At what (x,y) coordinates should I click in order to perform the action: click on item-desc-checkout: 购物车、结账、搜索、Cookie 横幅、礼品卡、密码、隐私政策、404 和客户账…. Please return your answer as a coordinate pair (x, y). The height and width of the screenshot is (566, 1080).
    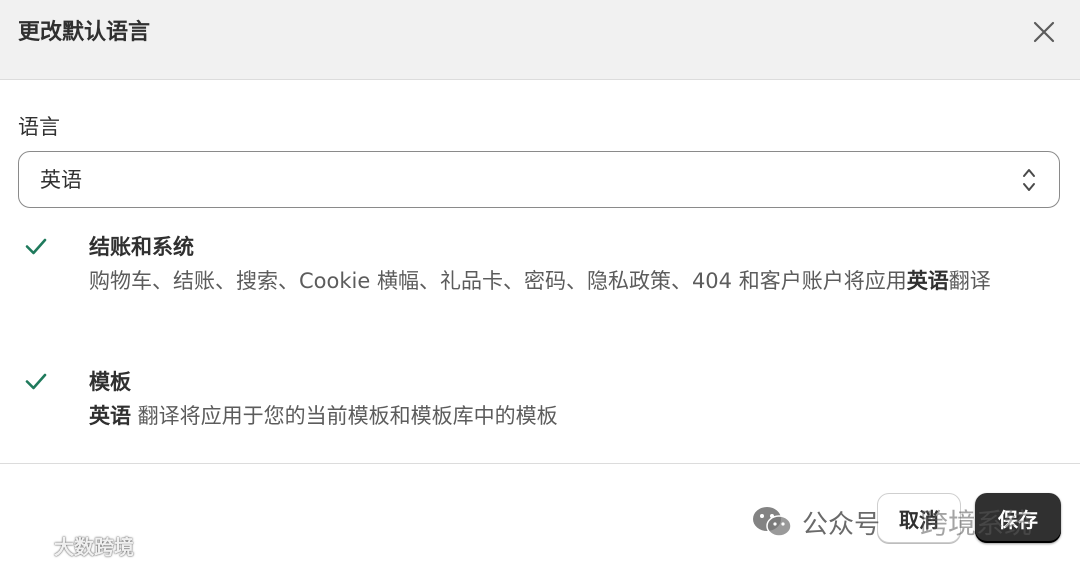
    Looking at the image, I should click on (575, 281).